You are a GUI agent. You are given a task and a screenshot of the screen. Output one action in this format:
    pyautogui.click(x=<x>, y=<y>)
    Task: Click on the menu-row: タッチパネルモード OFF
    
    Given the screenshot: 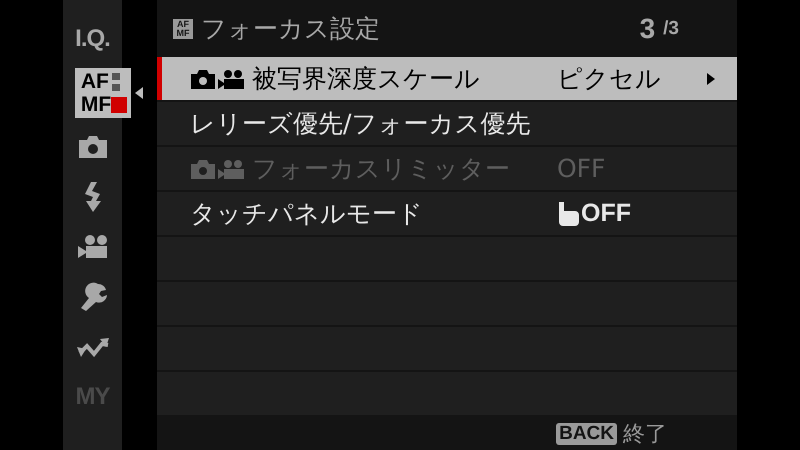 What is the action you would take?
    pyautogui.click(x=447, y=213)
    